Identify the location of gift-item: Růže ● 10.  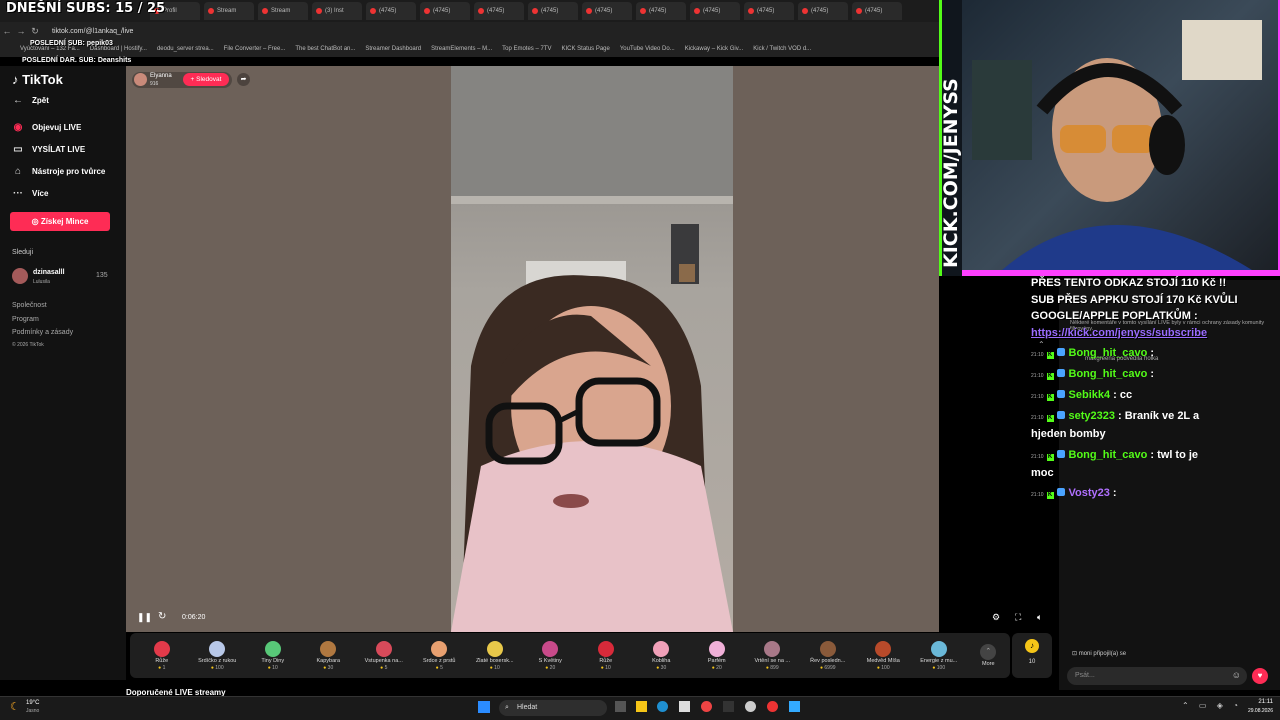
(606, 655).